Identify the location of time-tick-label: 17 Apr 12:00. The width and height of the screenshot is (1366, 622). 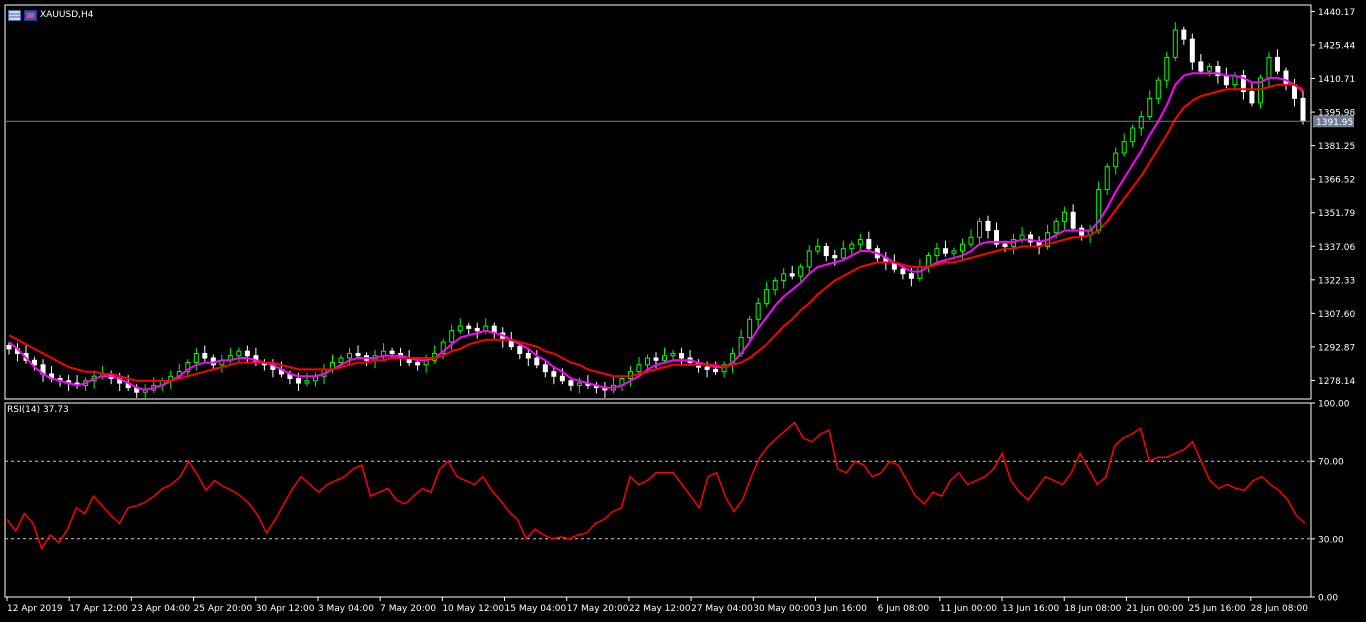
(98, 609).